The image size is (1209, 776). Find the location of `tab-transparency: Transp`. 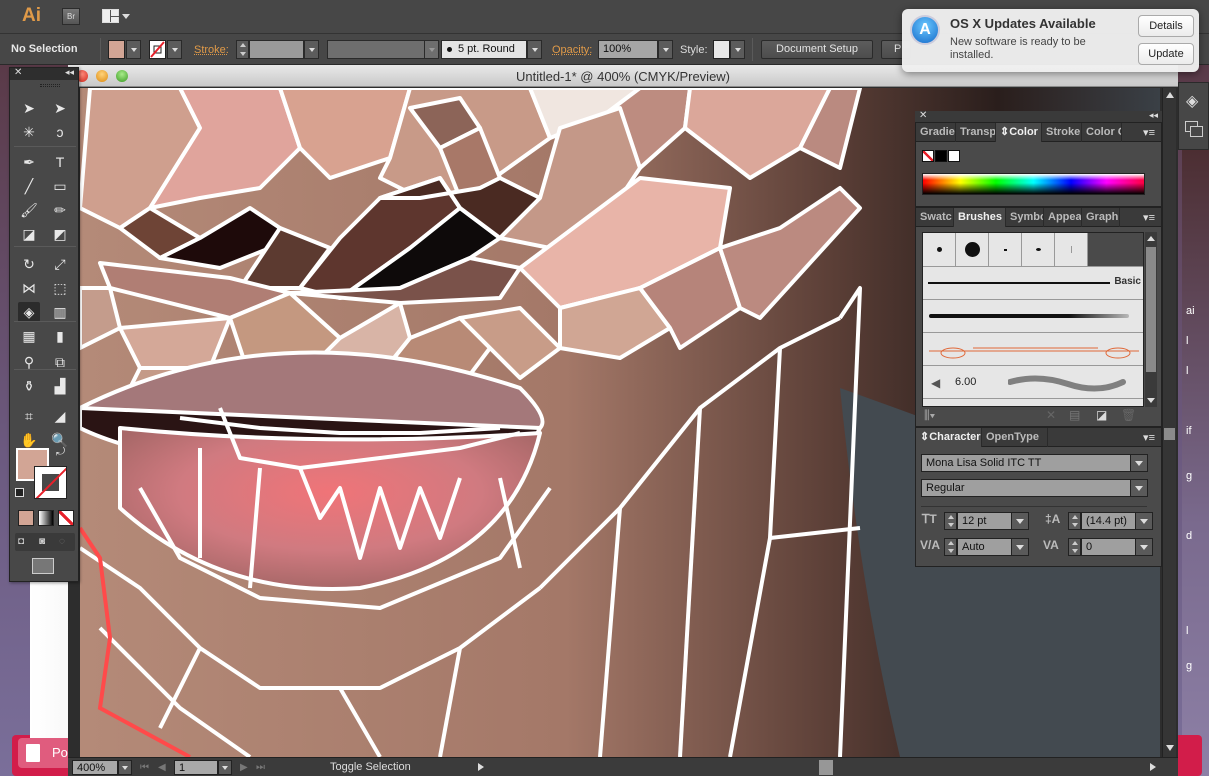

tab-transparency: Transp is located at coordinates (976, 132).